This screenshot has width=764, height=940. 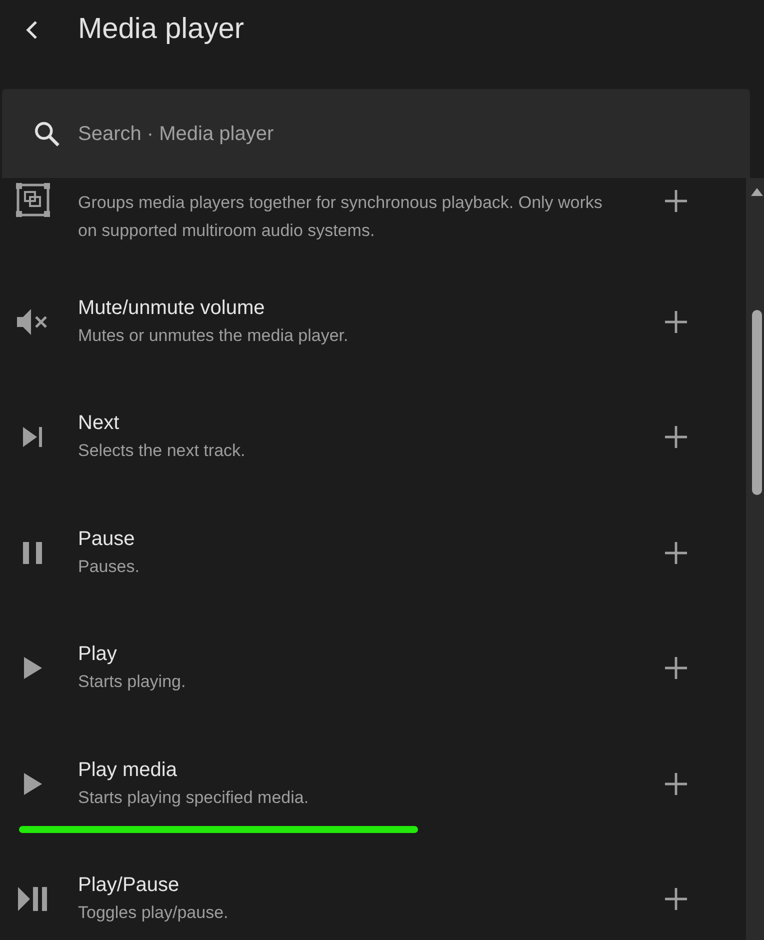 I want to click on item-description: Mutes or unmutes the media player., so click(x=214, y=335).